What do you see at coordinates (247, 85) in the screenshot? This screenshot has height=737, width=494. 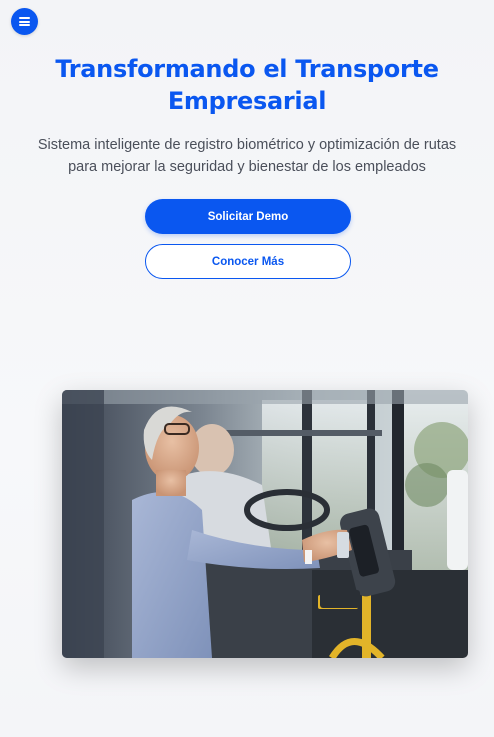 I see `hero-title: Transformando el Transporte Empresarial` at bounding box center [247, 85].